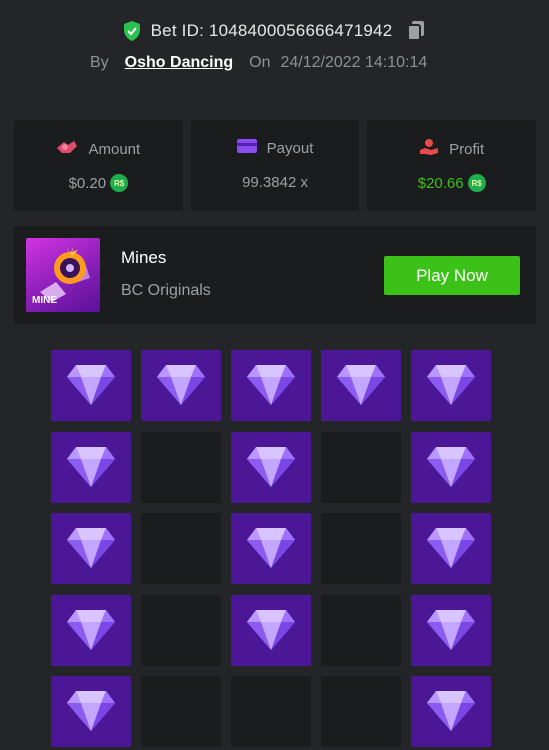 The height and width of the screenshot is (750, 549). Describe the element at coordinates (132, 31) in the screenshot. I see `verified-shield-icon` at that location.